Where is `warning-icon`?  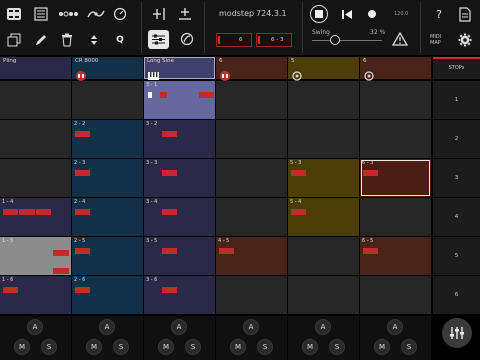
warning-icon is located at coordinates (400, 39).